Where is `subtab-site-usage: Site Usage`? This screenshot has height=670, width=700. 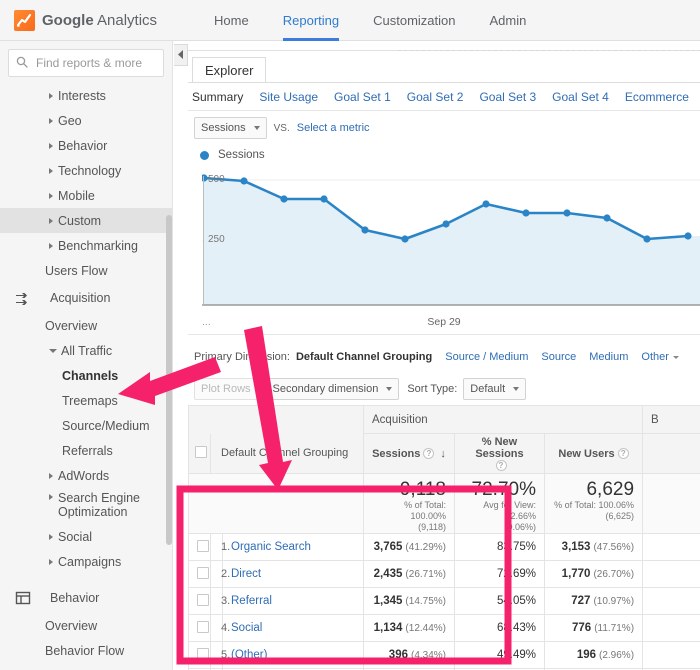 subtab-site-usage: Site Usage is located at coordinates (288, 97).